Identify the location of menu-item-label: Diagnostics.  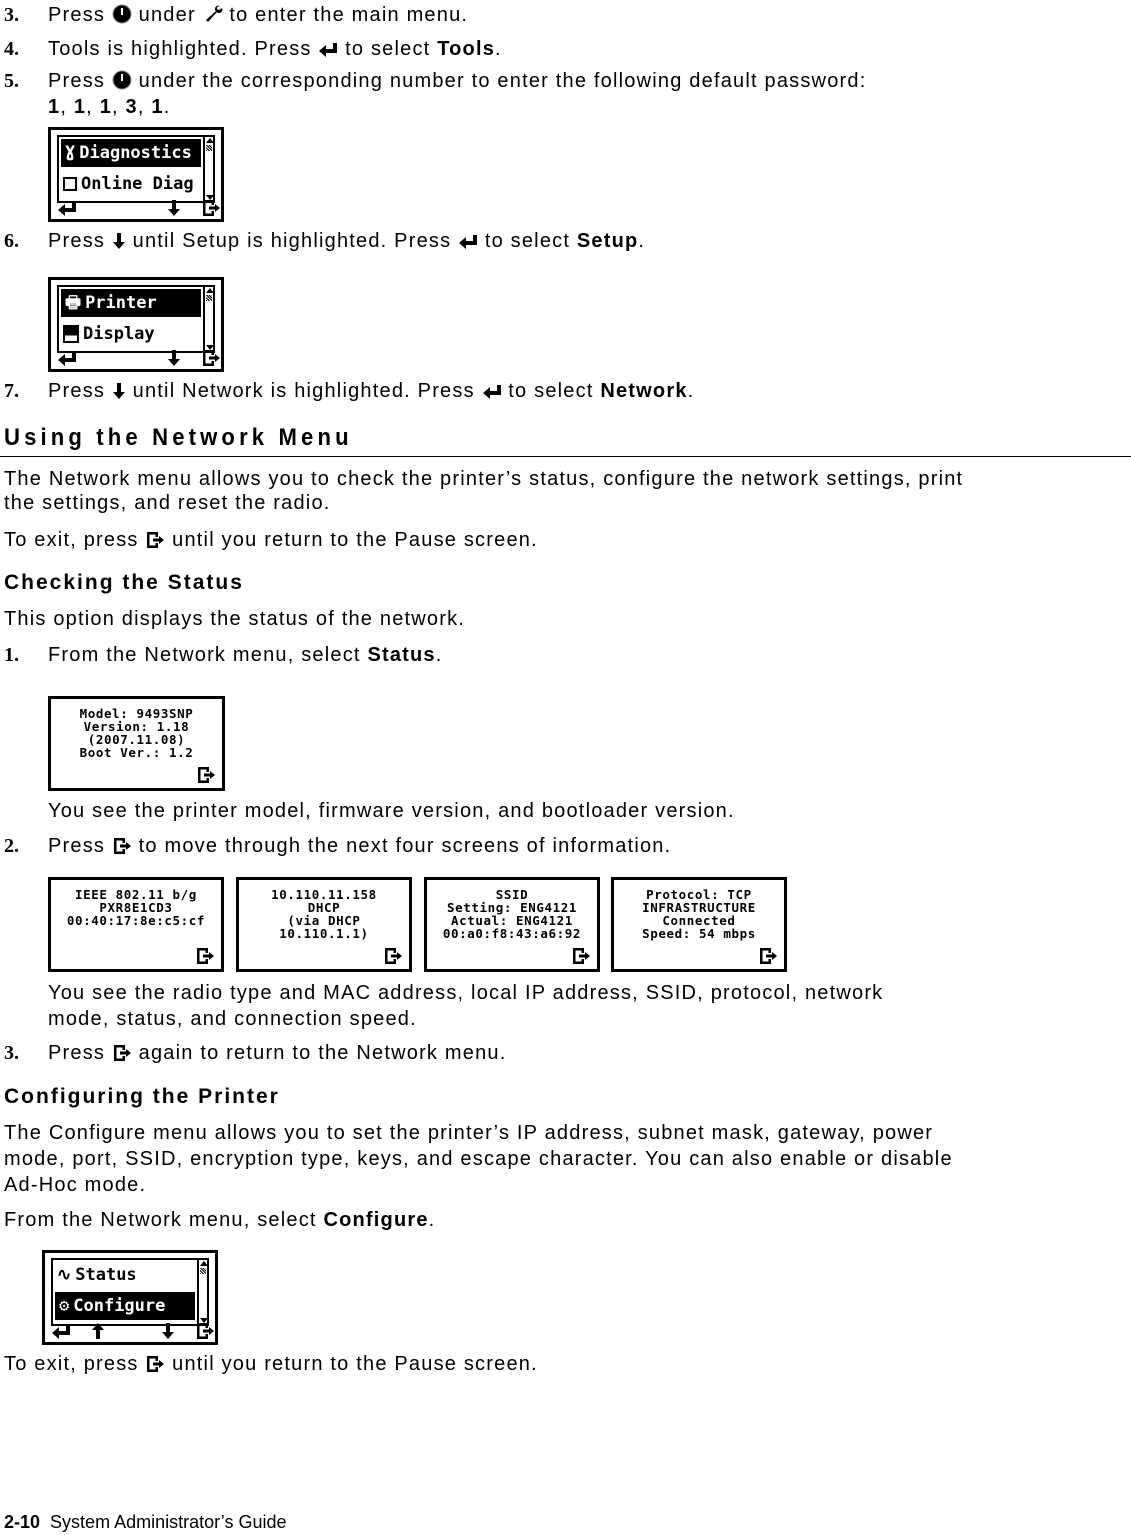
(135, 153).